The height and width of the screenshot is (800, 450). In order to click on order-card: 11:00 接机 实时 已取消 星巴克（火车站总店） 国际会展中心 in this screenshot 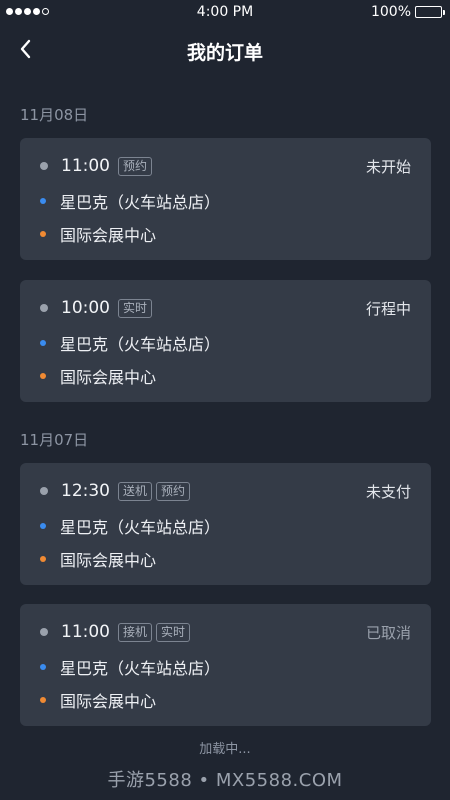, I will do `click(225, 665)`.